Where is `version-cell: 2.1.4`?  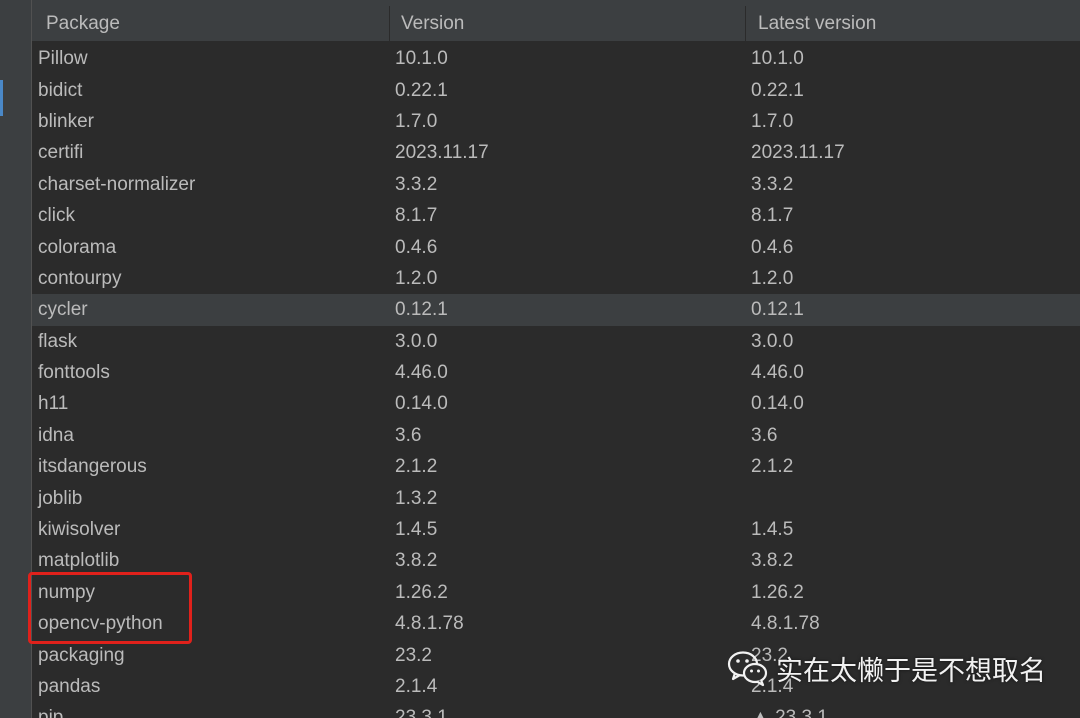 version-cell: 2.1.4 is located at coordinates (416, 686).